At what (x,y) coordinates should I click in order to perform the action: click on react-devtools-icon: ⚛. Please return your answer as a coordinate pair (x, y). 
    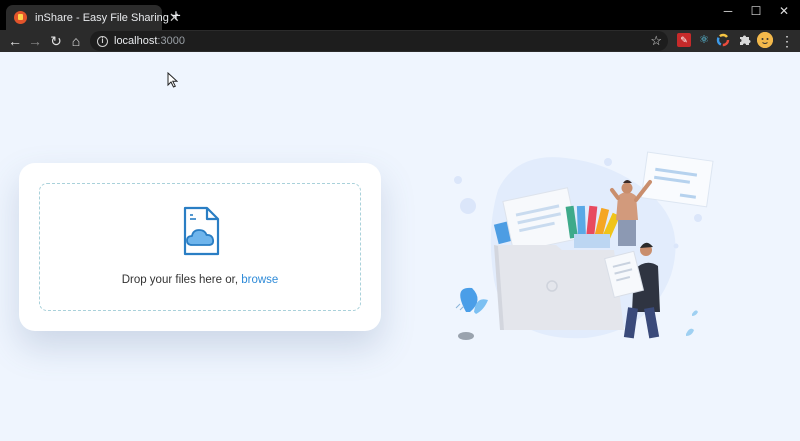
    Looking at the image, I should click on (704, 40).